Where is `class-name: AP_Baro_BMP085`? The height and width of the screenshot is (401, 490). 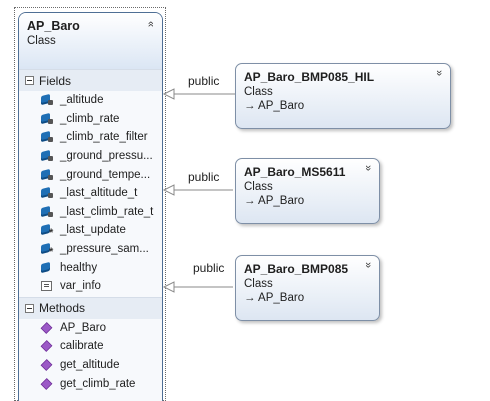 class-name: AP_Baro_BMP085 is located at coordinates (296, 269).